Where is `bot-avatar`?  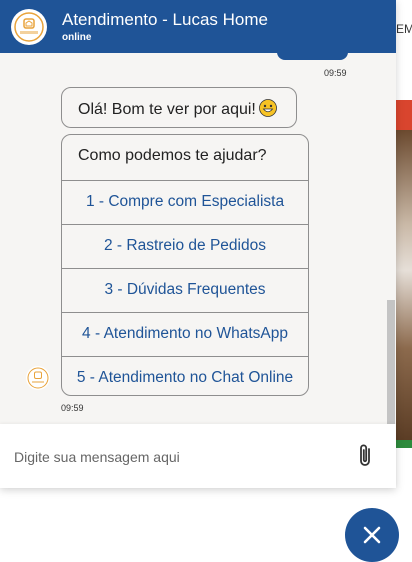
bot-avatar is located at coordinates (38, 378).